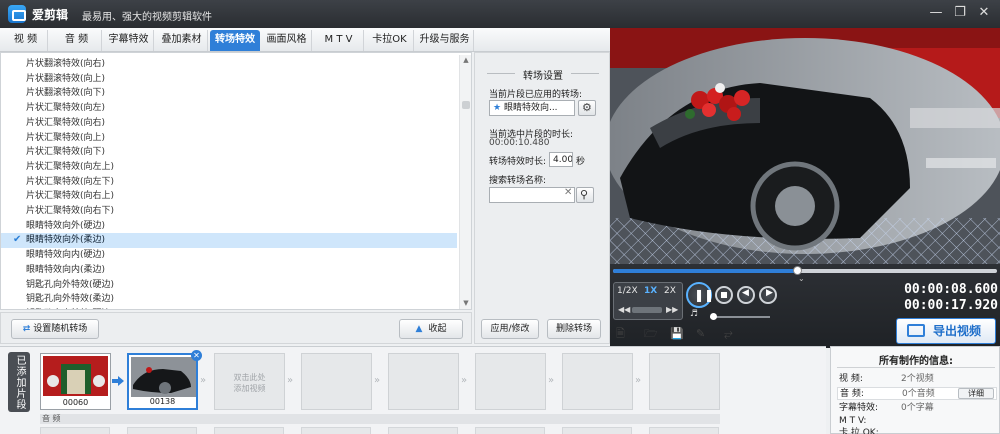 This screenshot has height=434, width=1000. Describe the element at coordinates (465, 60) in the screenshot. I see `scroll-up-icon: ▲` at that location.